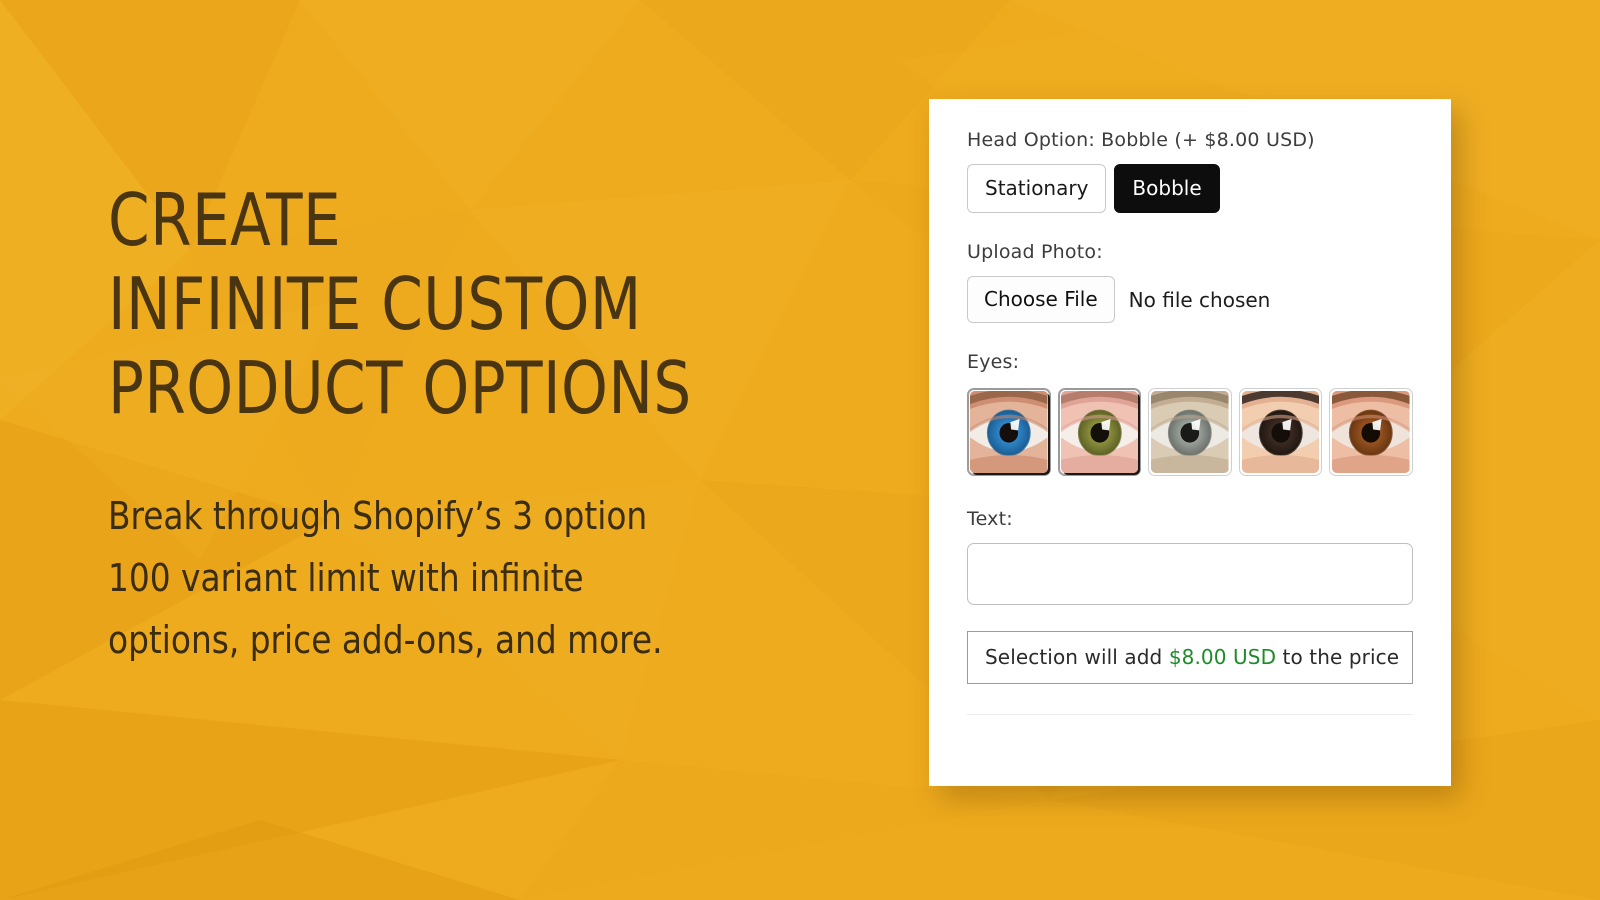 This screenshot has height=900, width=1600. I want to click on text-input, so click(1190, 574).